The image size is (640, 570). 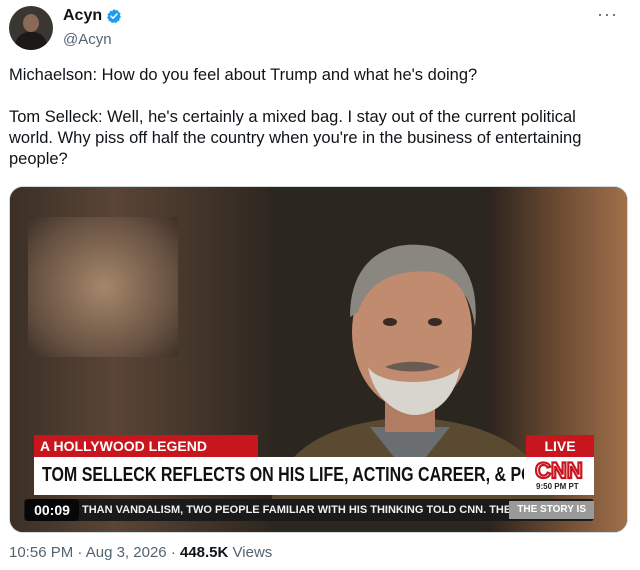 What do you see at coordinates (551, 510) in the screenshot?
I see `ticker-tag: THE STORY IS` at bounding box center [551, 510].